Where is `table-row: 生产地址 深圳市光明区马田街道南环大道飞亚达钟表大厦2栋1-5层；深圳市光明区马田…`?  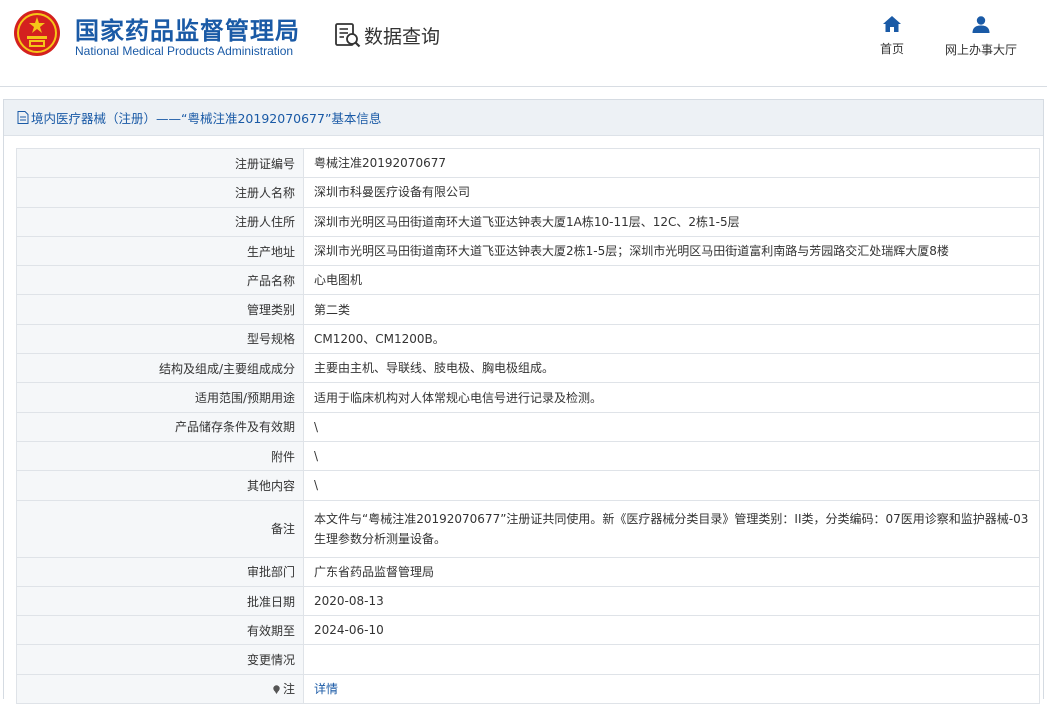
table-row: 生产地址 深圳市光明区马田街道南环大道飞亚达钟表大厦2栋1-5层；深圳市光明区马田… is located at coordinates (528, 251).